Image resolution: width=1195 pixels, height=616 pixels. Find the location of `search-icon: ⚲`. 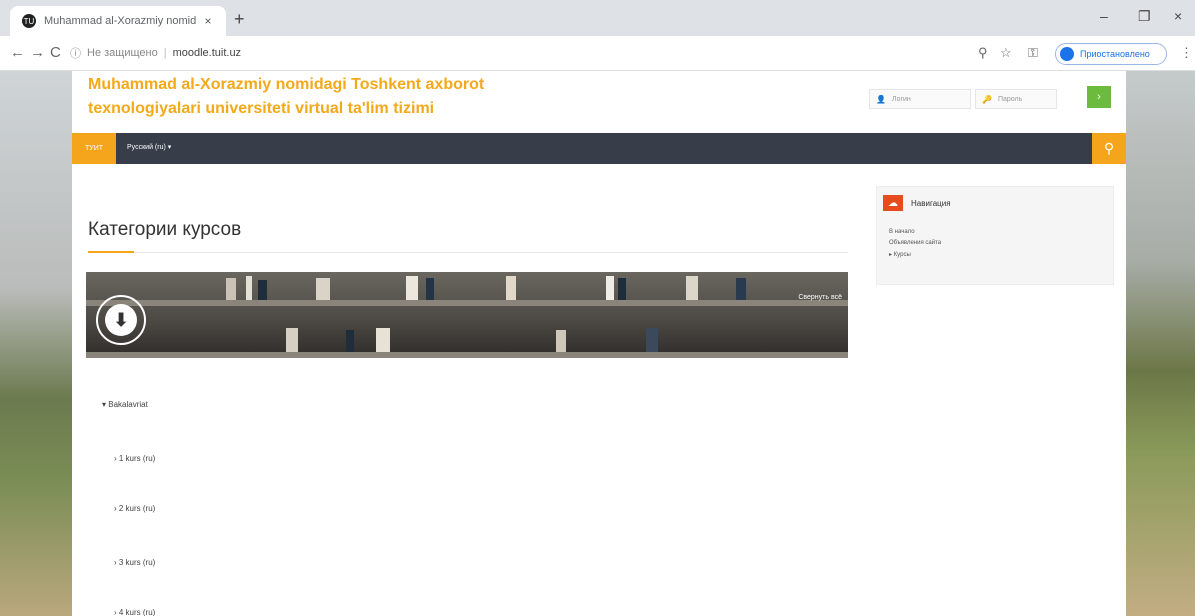

search-icon: ⚲ is located at coordinates (1109, 148).